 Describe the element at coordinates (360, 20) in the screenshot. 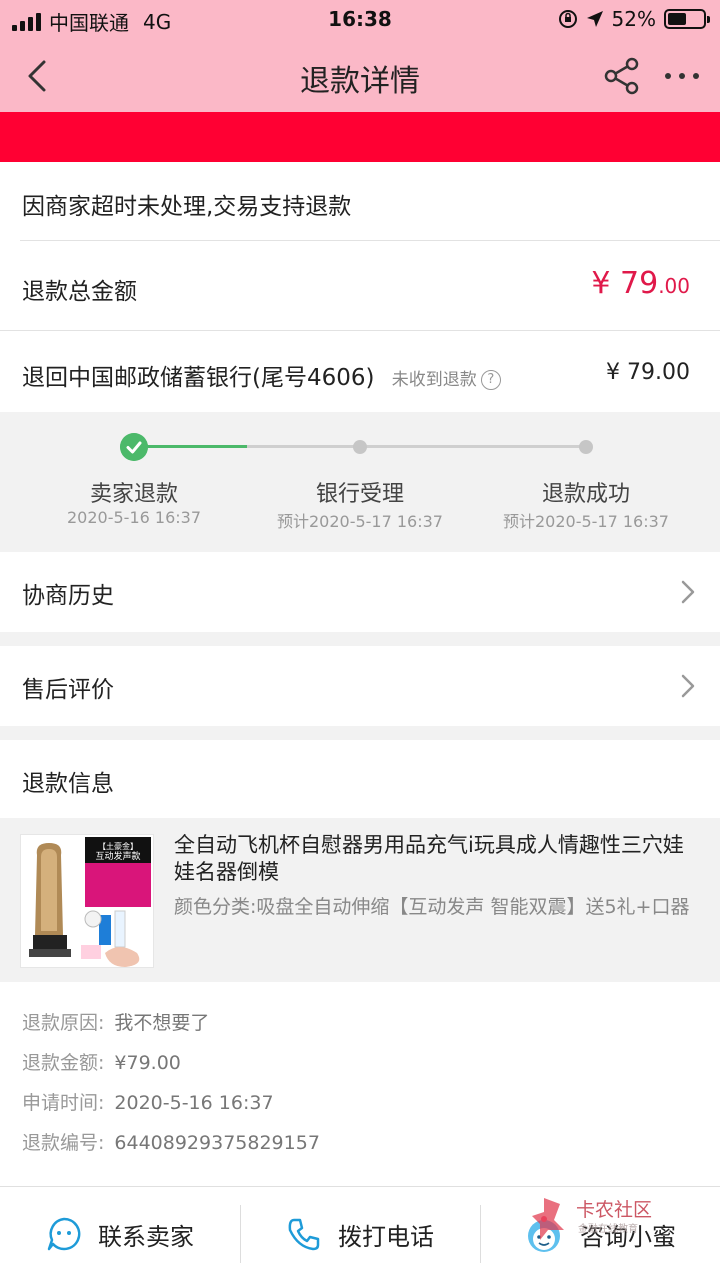

I see `status-bar: 中国联通 4G 16:38 52%` at that location.